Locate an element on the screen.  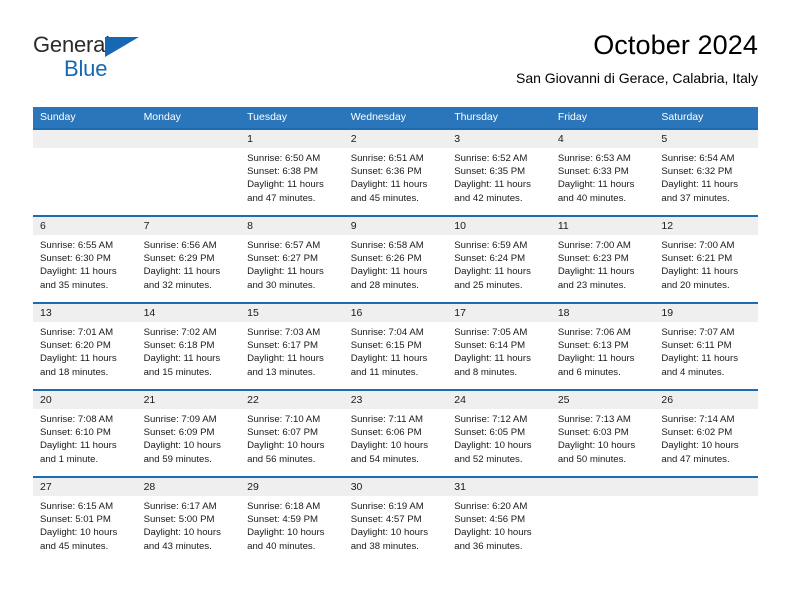
weekday-header-thursday: Thursday is located at coordinates (499, 118).